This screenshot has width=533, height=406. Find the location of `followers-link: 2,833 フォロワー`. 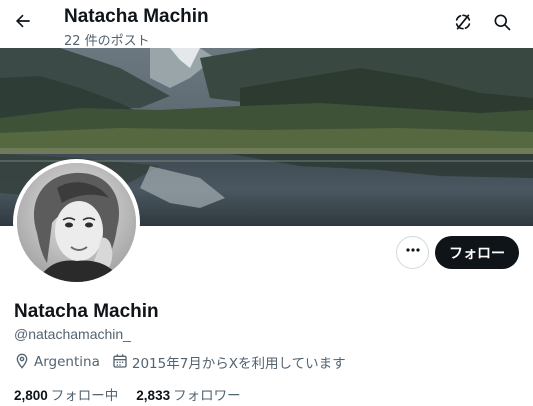

followers-link: 2,833 フォロワー is located at coordinates (188, 394).